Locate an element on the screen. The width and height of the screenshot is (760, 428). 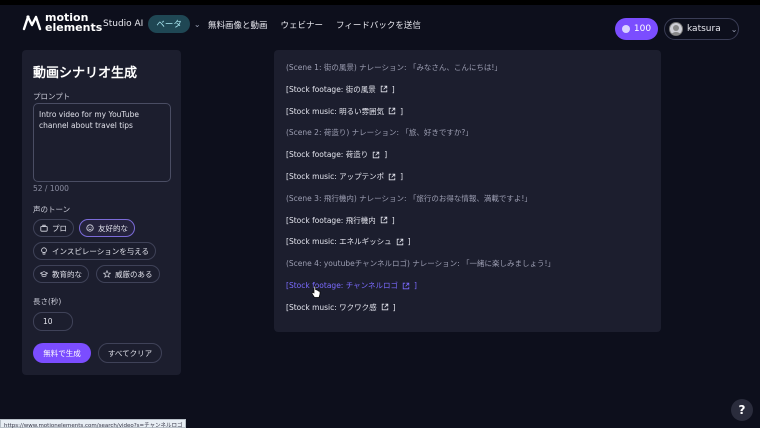
help-button: ? is located at coordinates (742, 410).